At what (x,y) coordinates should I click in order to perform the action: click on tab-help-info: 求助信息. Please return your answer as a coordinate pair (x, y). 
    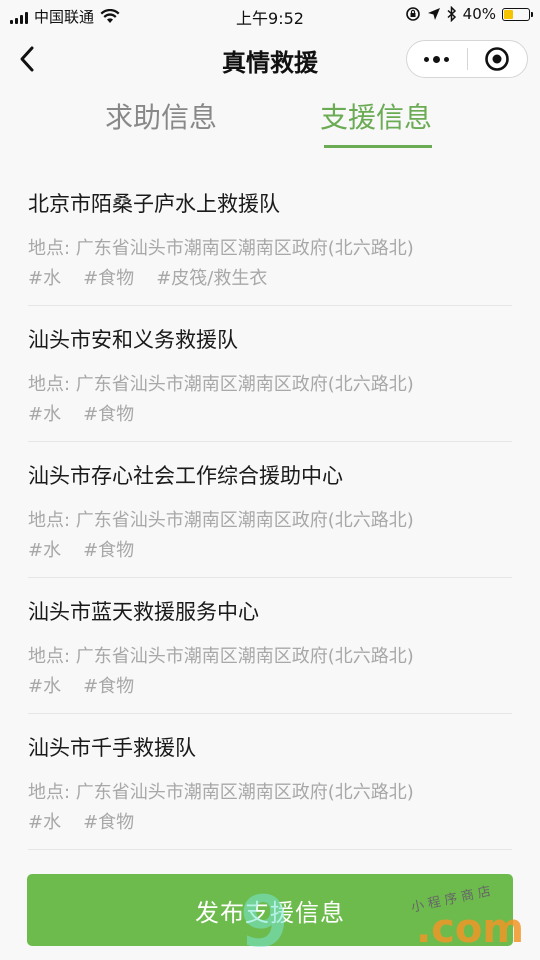
    Looking at the image, I should click on (161, 116).